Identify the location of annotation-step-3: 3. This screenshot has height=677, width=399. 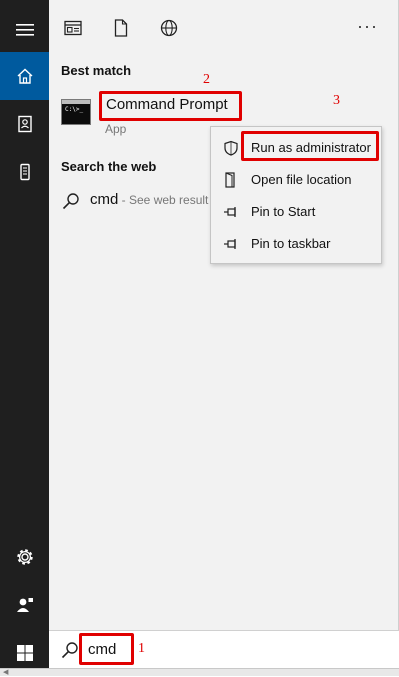
(336, 100).